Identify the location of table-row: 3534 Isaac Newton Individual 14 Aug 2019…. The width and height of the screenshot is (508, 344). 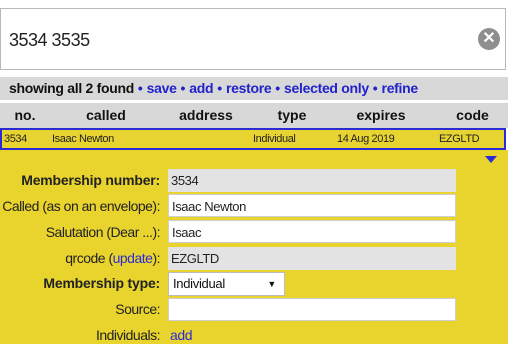
(253, 139).